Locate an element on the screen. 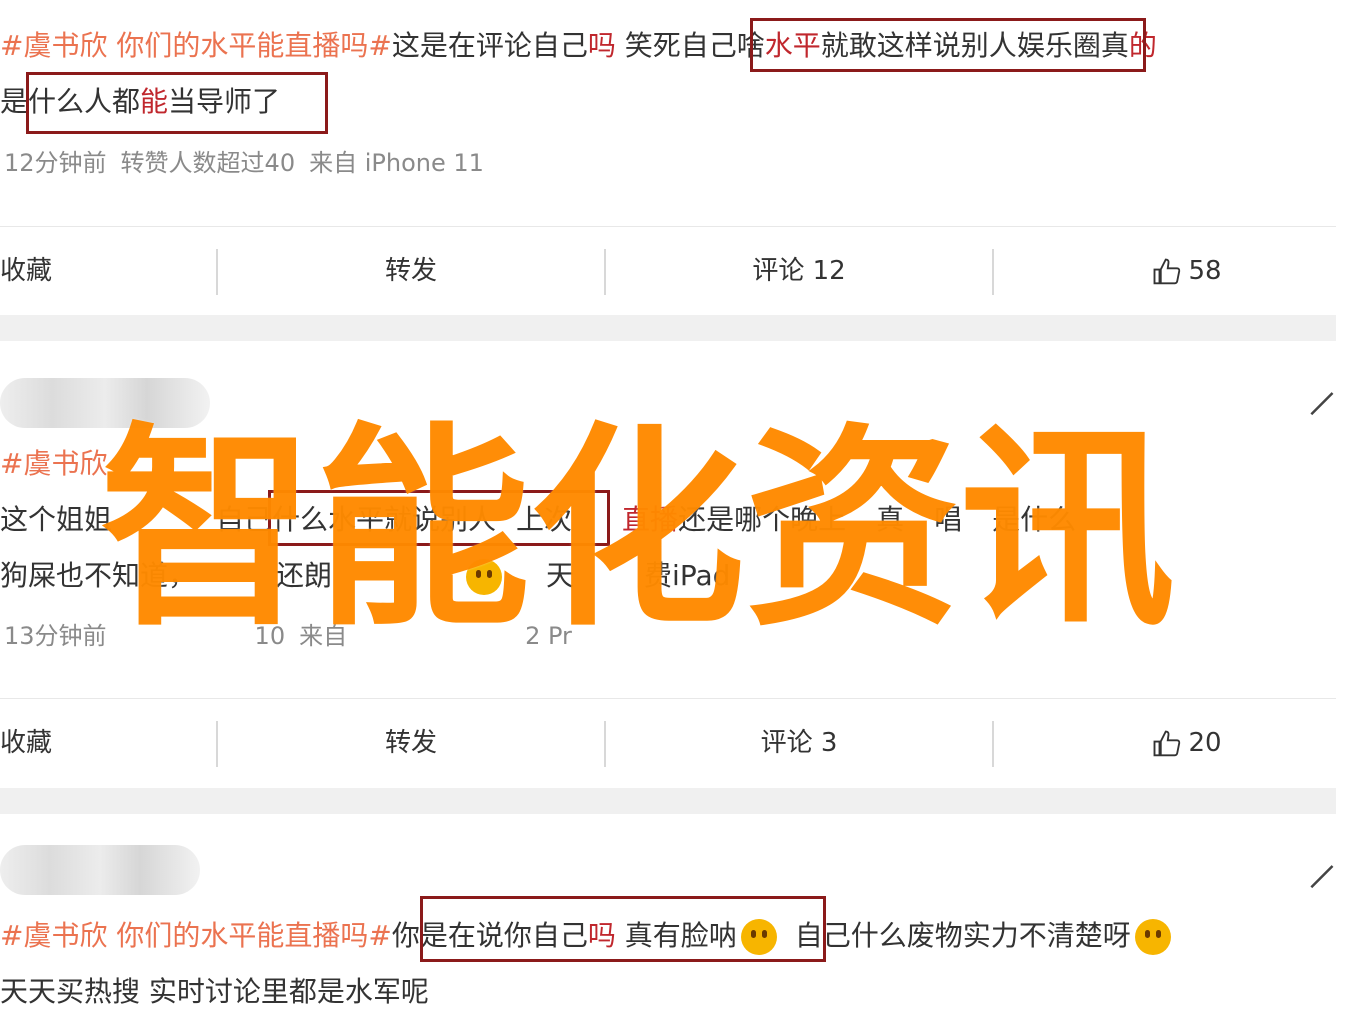  comment-label: 评论 3 is located at coordinates (799, 743).